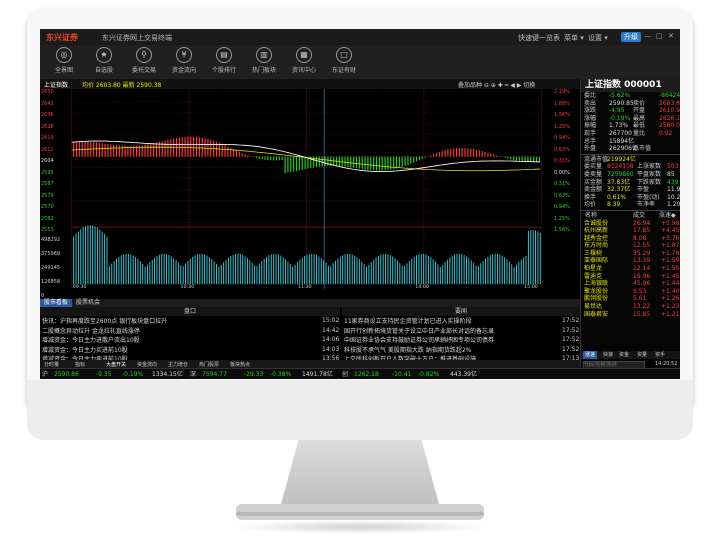  What do you see at coordinates (593, 307) in the screenshot?
I see `stock-name: 易世达` at bounding box center [593, 307].